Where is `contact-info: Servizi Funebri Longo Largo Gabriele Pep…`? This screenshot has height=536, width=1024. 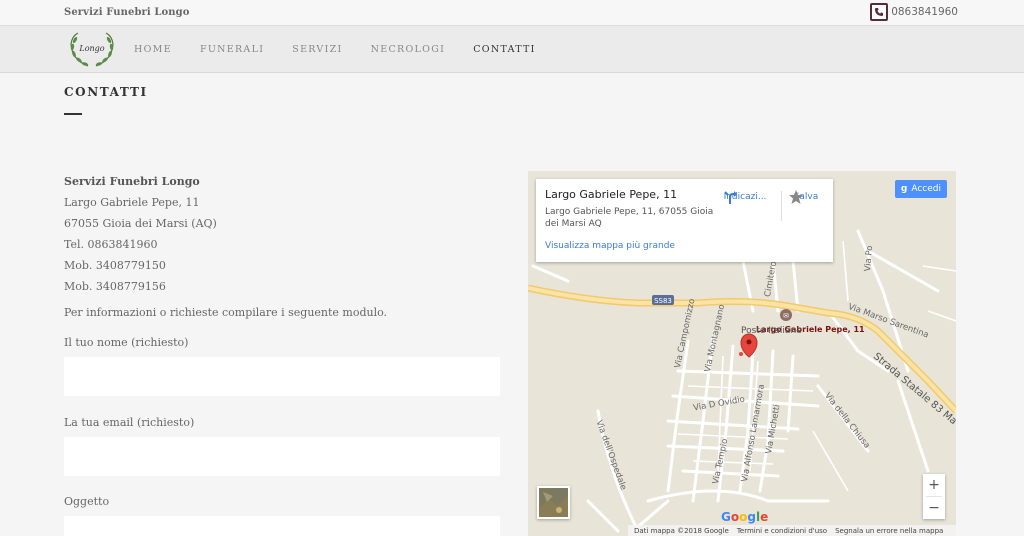 contact-info: Servizi Funebri Longo Largo Gabriele Pep… is located at coordinates (140, 234).